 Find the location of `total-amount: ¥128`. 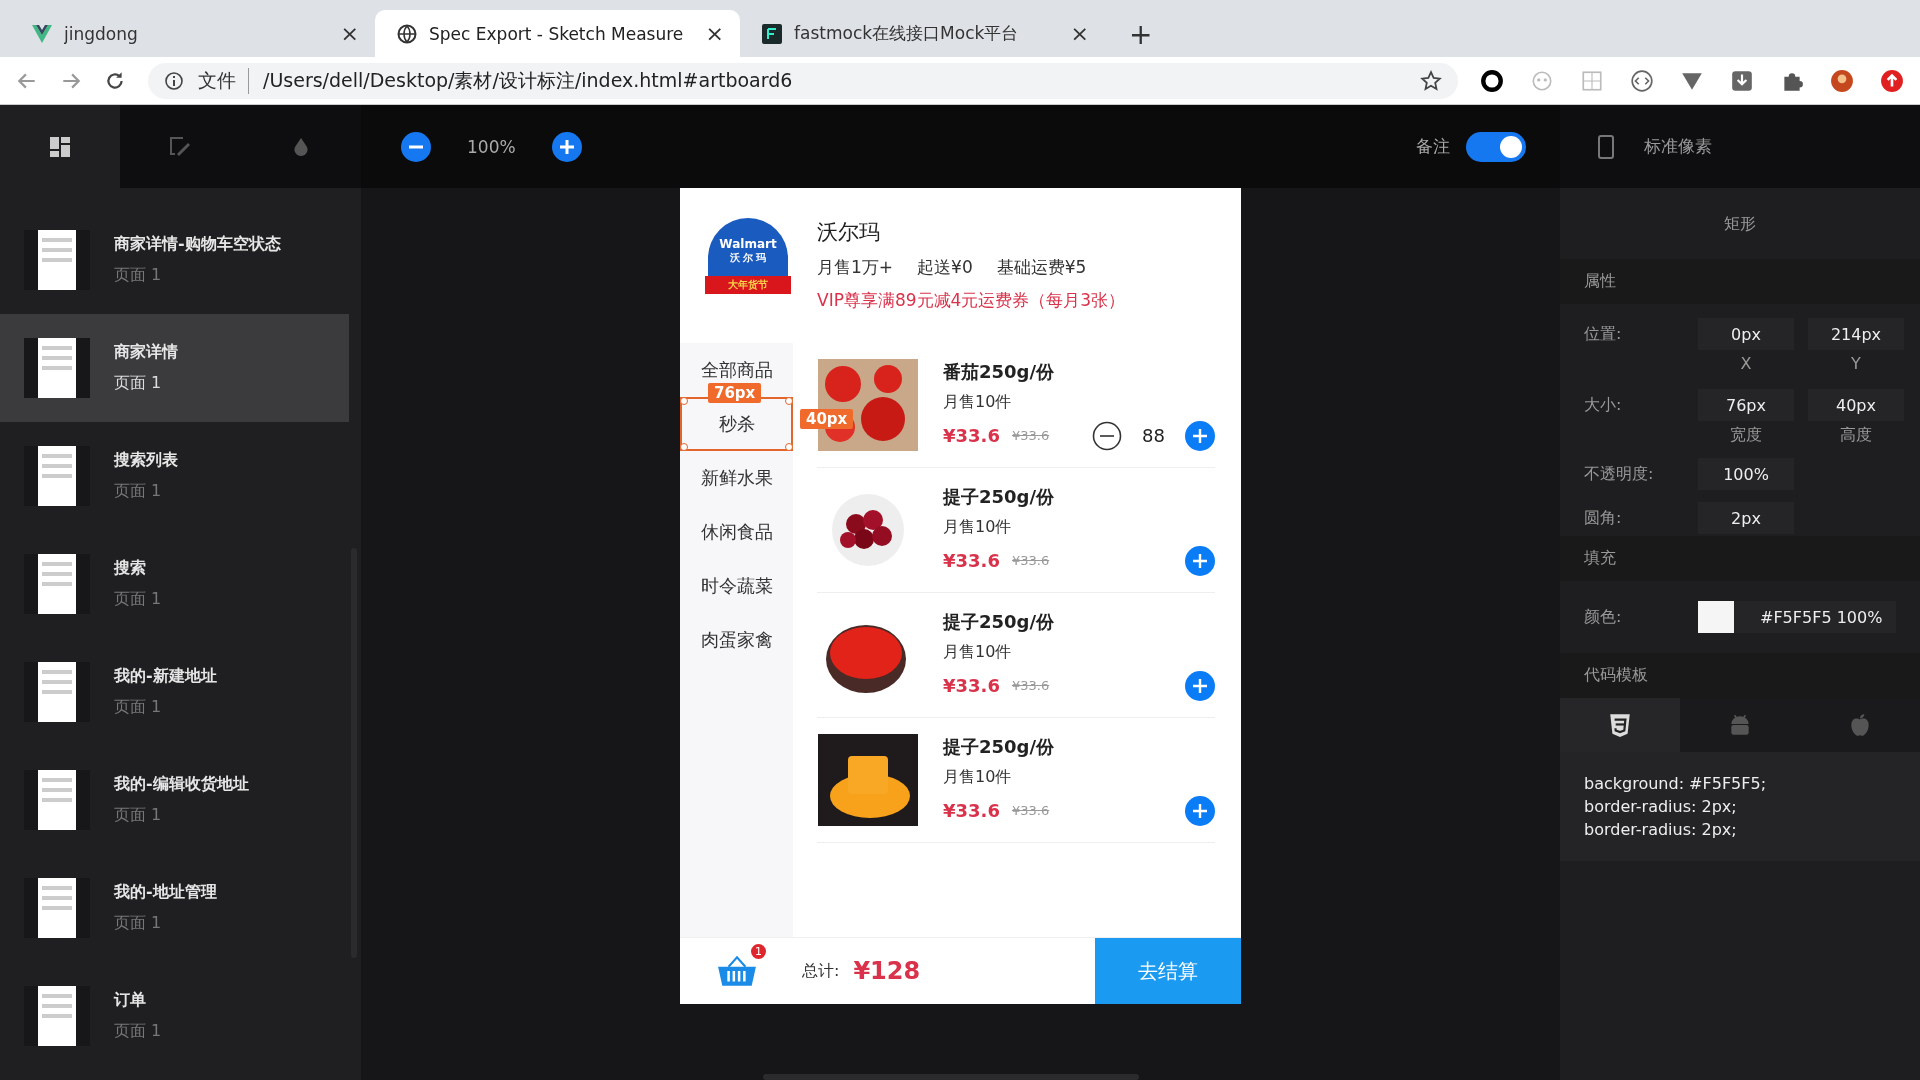

total-amount: ¥128 is located at coordinates (887, 971).